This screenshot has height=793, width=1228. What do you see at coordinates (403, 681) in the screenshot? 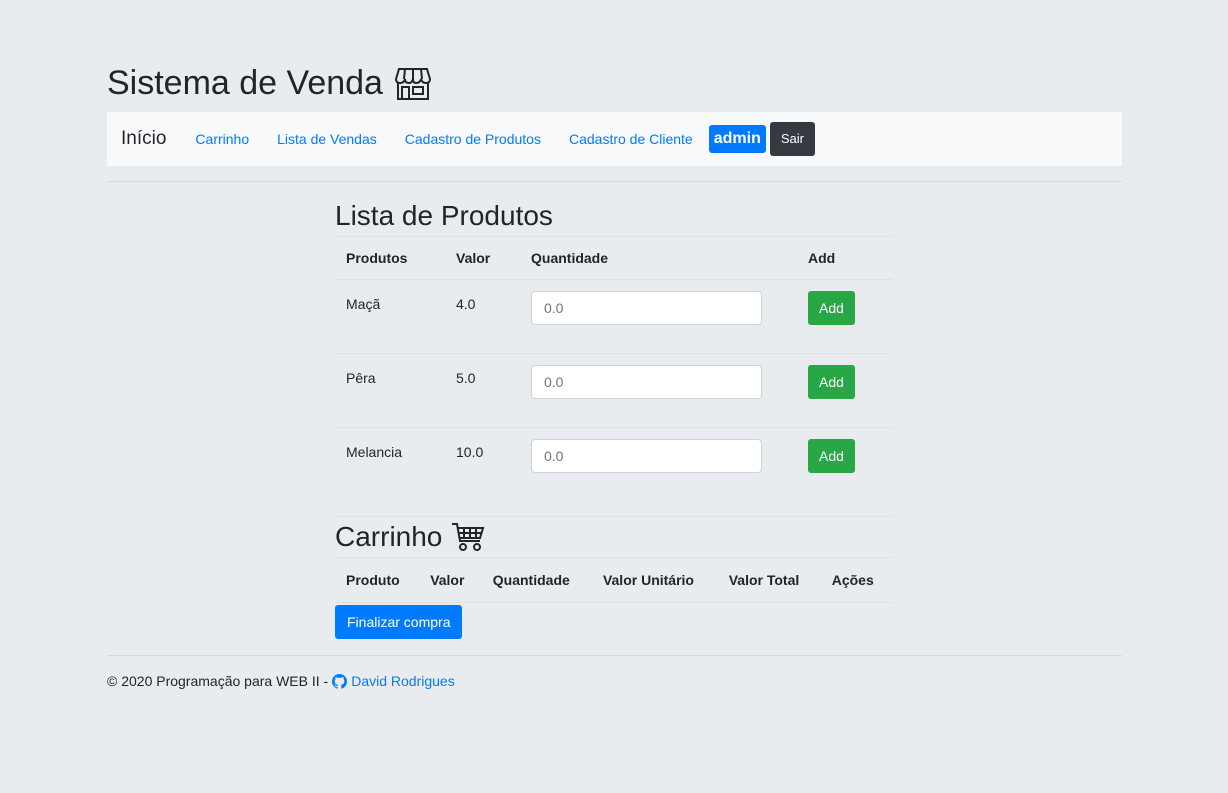
I see `author-name: David Rodrigues` at bounding box center [403, 681].